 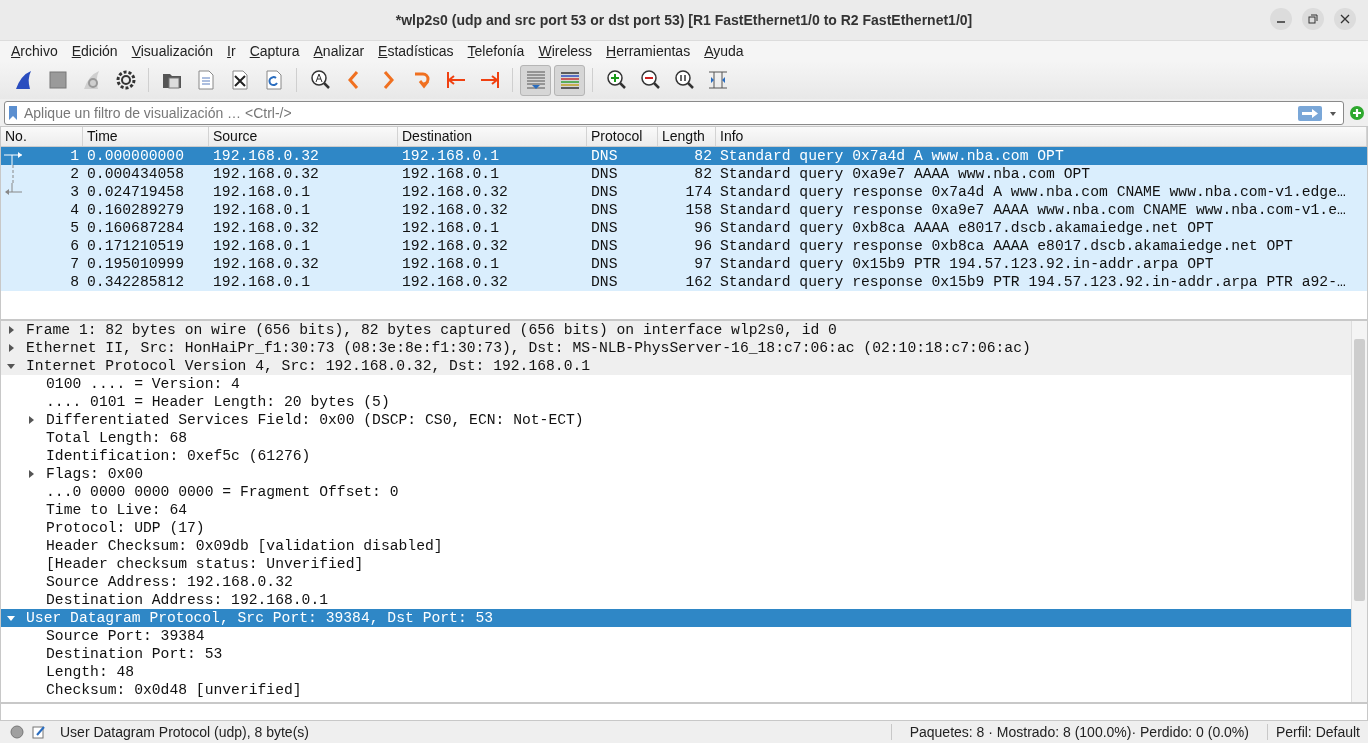 What do you see at coordinates (308, 366) in the screenshot?
I see `detail-text: Internet Protocol Version 4, Src: 192.168.0.32, Dst: 192.168.0.1` at bounding box center [308, 366].